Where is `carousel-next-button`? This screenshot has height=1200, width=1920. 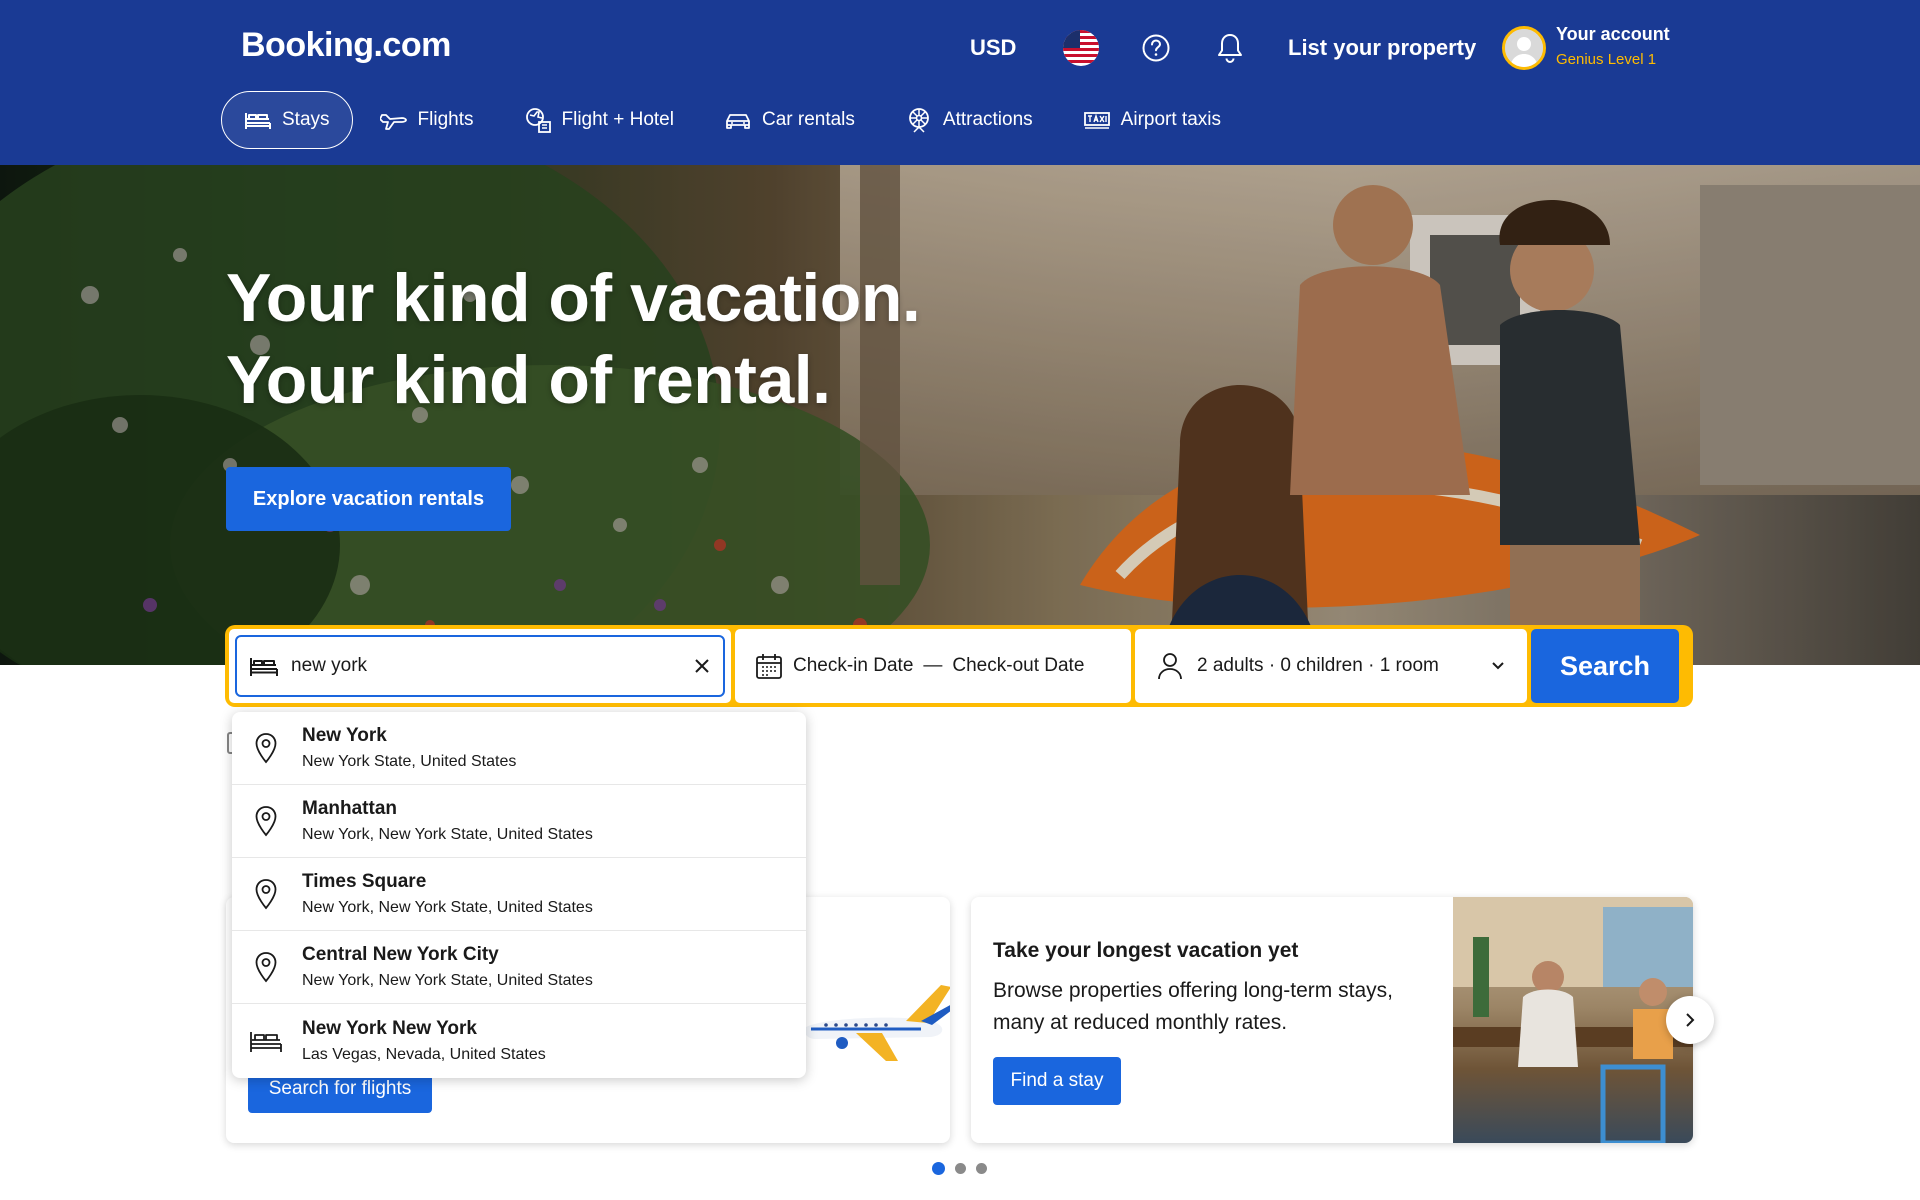 carousel-next-button is located at coordinates (1690, 1020).